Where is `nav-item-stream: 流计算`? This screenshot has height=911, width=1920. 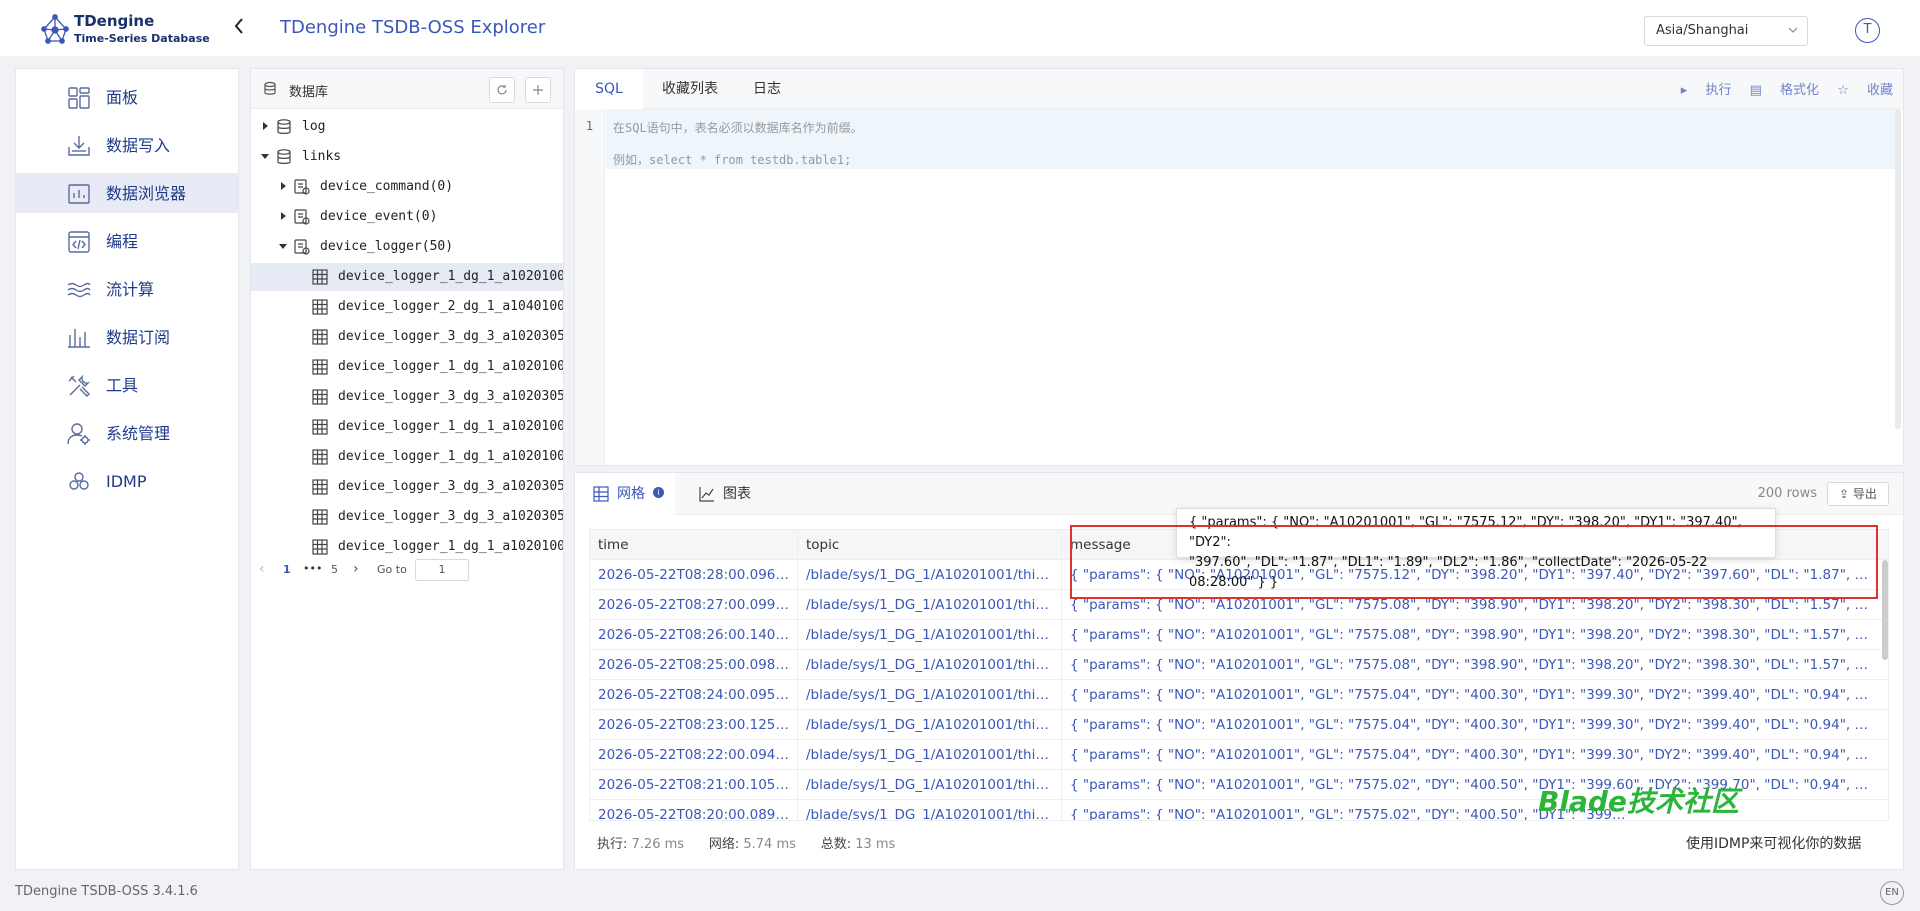
nav-item-stream: 流计算 is located at coordinates (127, 289).